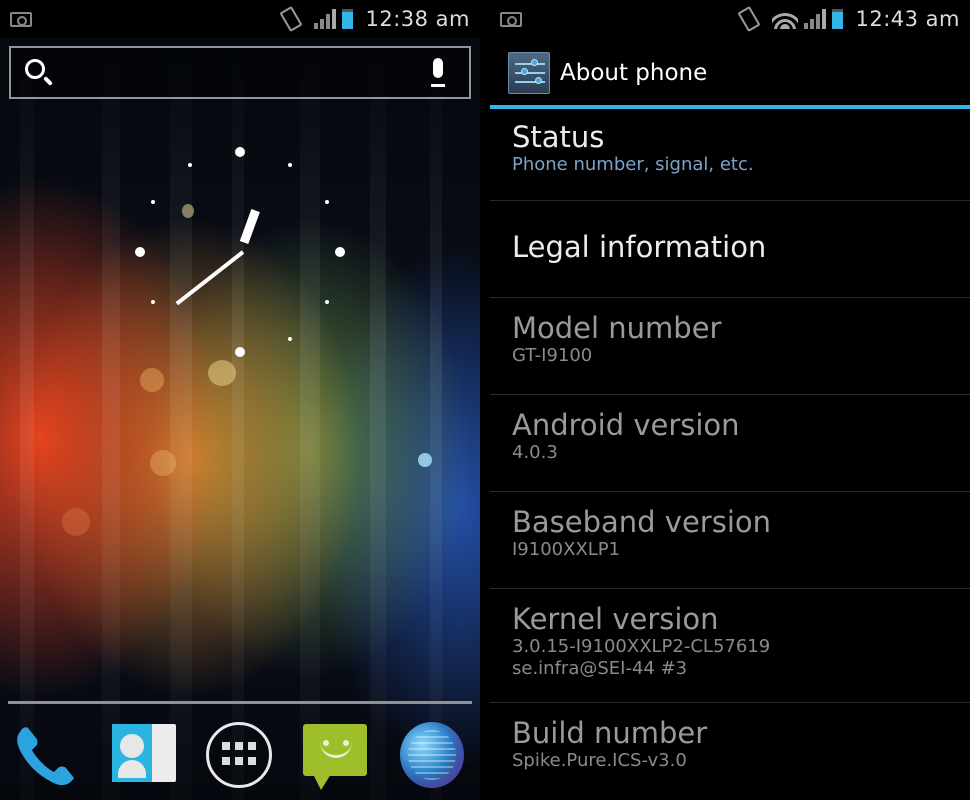  I want to click on clock-hour-hand, so click(249, 227).